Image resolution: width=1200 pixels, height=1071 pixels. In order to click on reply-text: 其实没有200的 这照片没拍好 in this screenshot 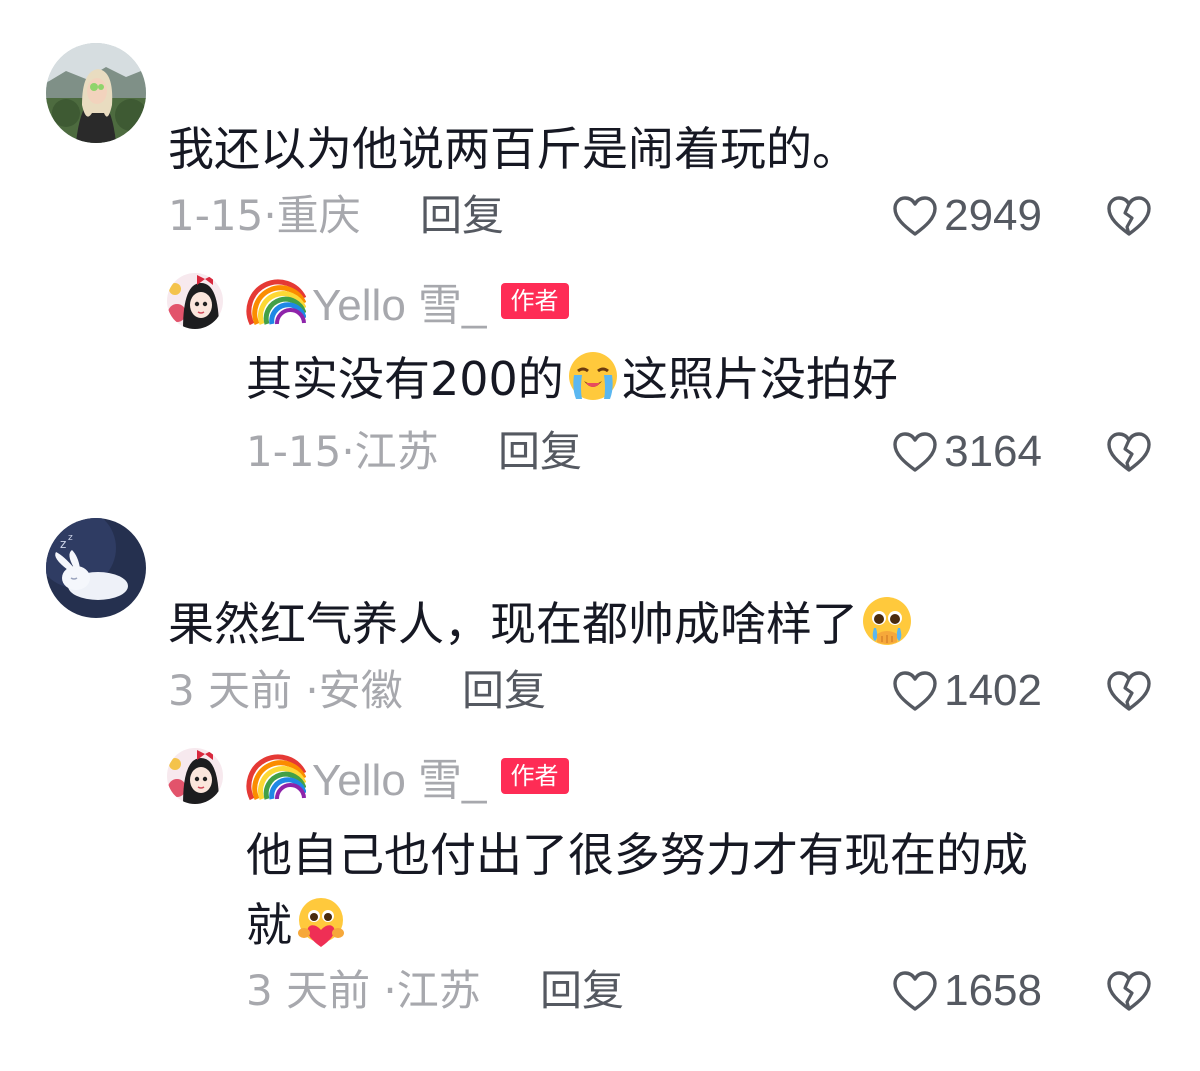, I will do `click(572, 379)`.